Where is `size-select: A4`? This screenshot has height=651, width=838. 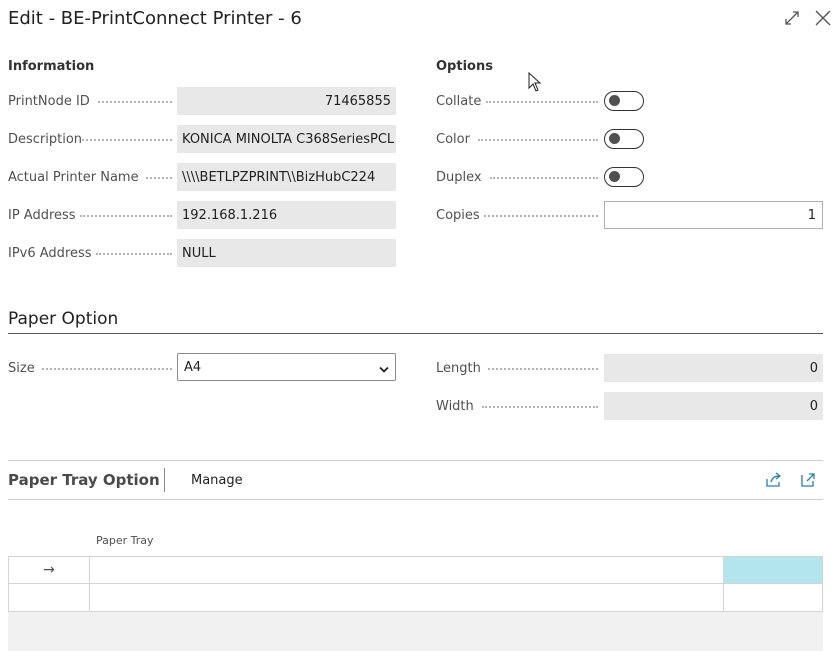 size-select: A4 is located at coordinates (286, 367).